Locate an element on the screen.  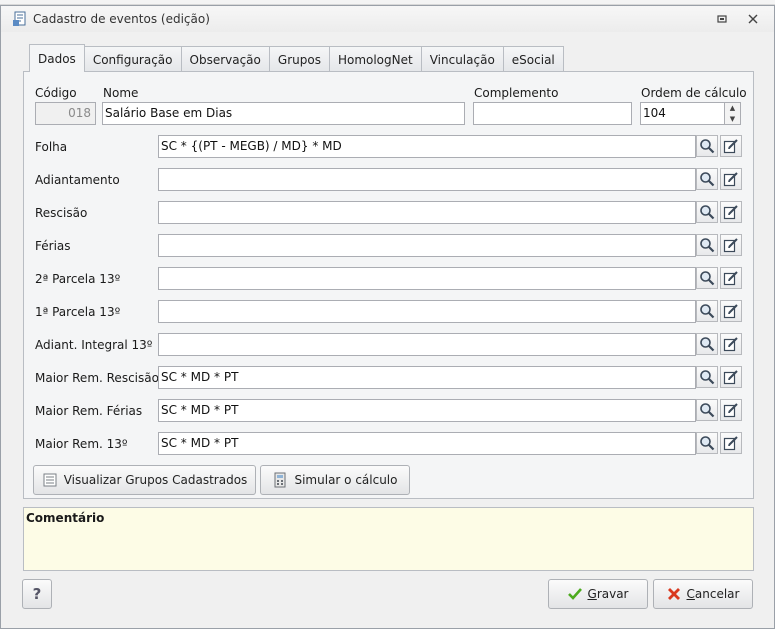
formula-label-ferias: Férias is located at coordinates (53, 246).